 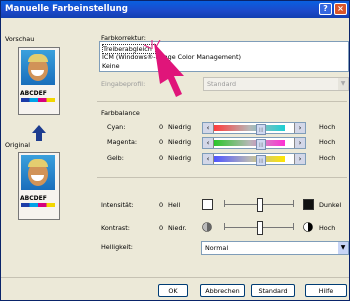 I want to click on light-square-icon, so click(x=207, y=204).